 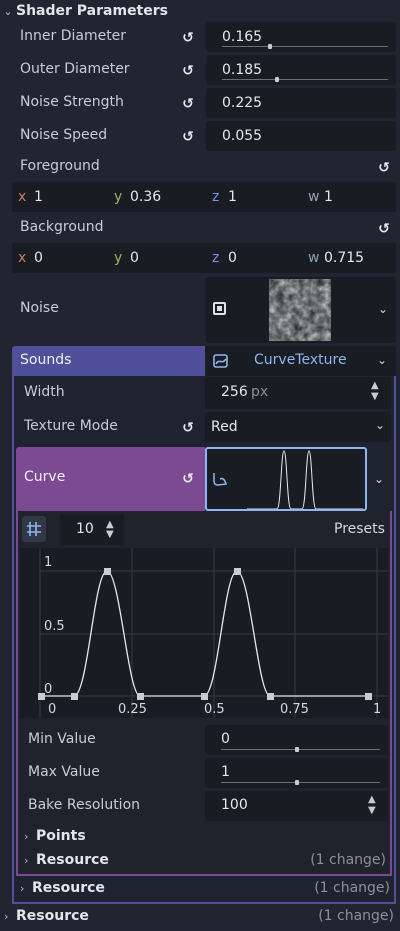 I want to click on presets-menu-button: Presets, so click(x=359, y=529).